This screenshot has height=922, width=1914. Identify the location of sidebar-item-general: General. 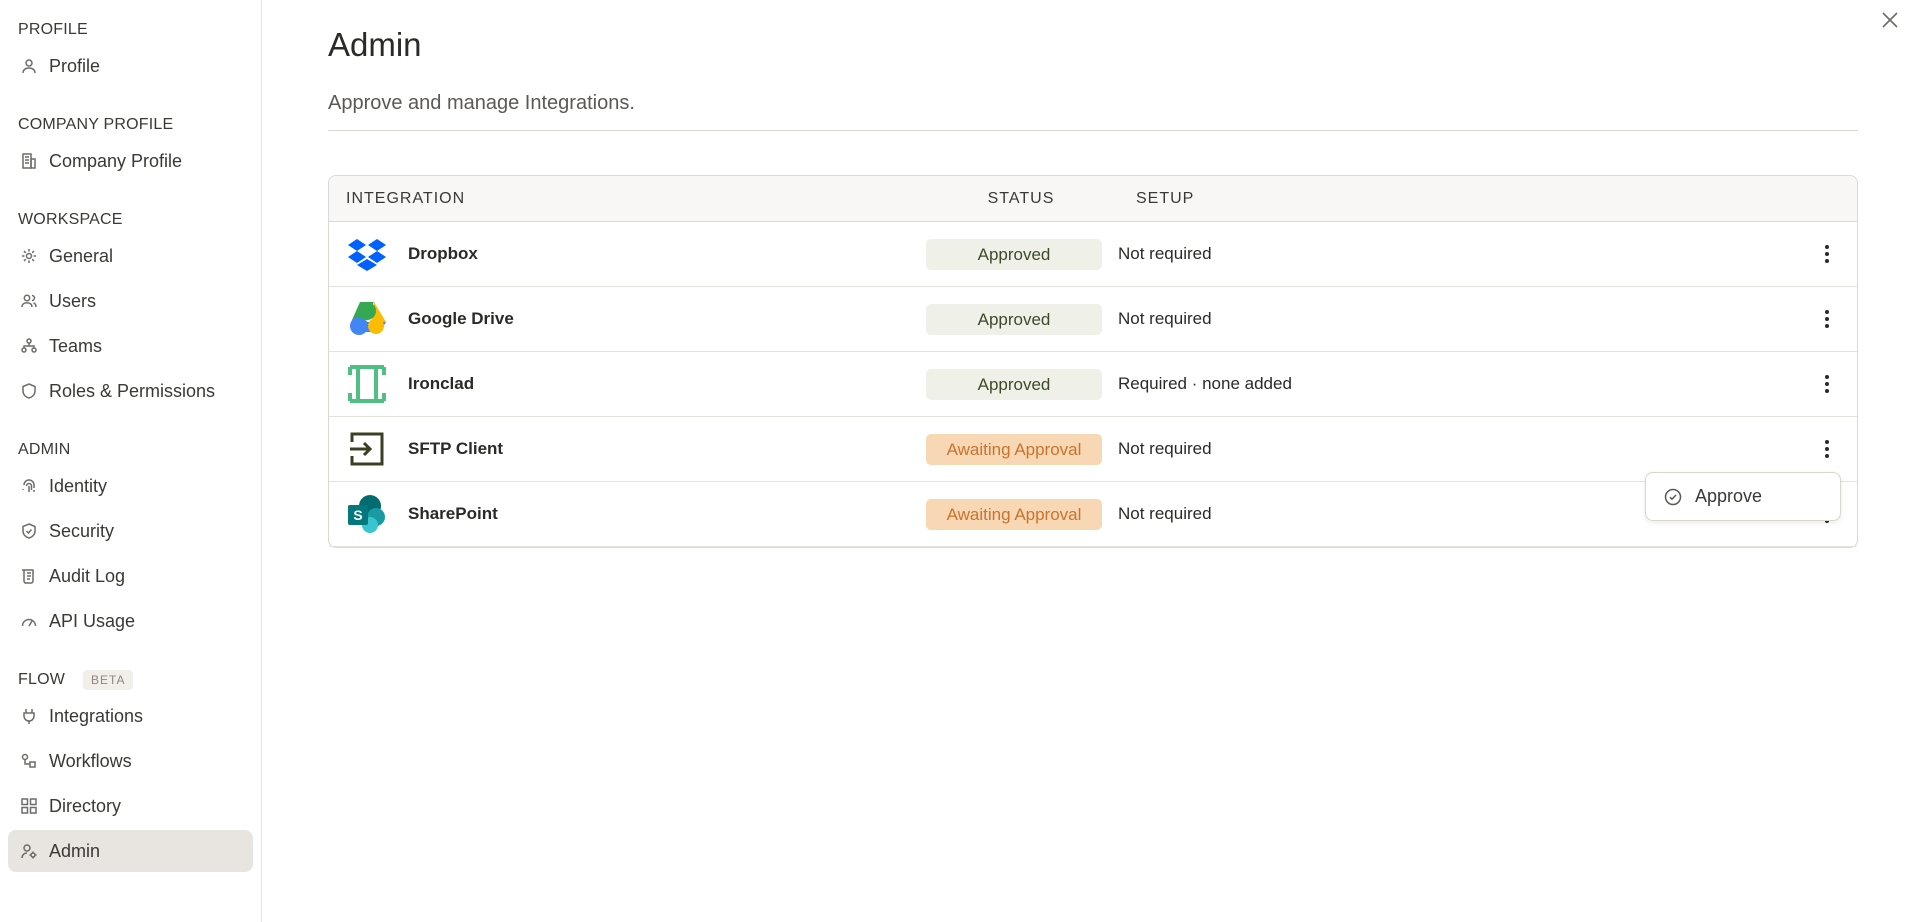
(130, 256).